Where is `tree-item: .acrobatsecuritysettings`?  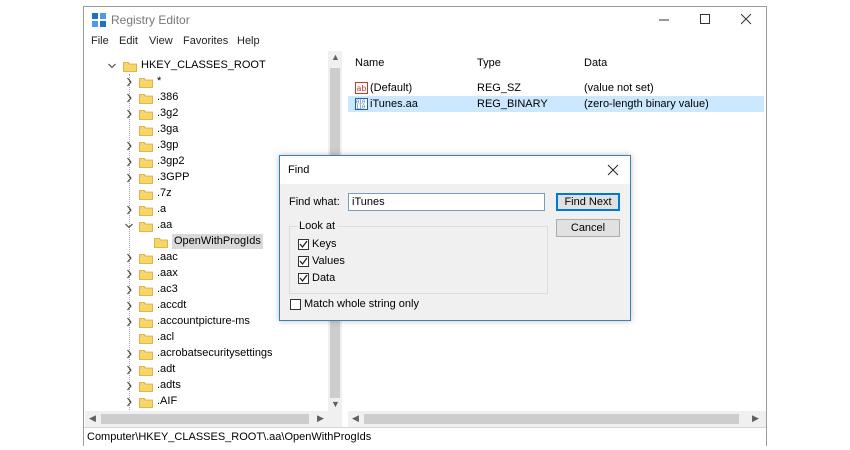 tree-item: .acrobatsecuritysettings is located at coordinates (205, 354).